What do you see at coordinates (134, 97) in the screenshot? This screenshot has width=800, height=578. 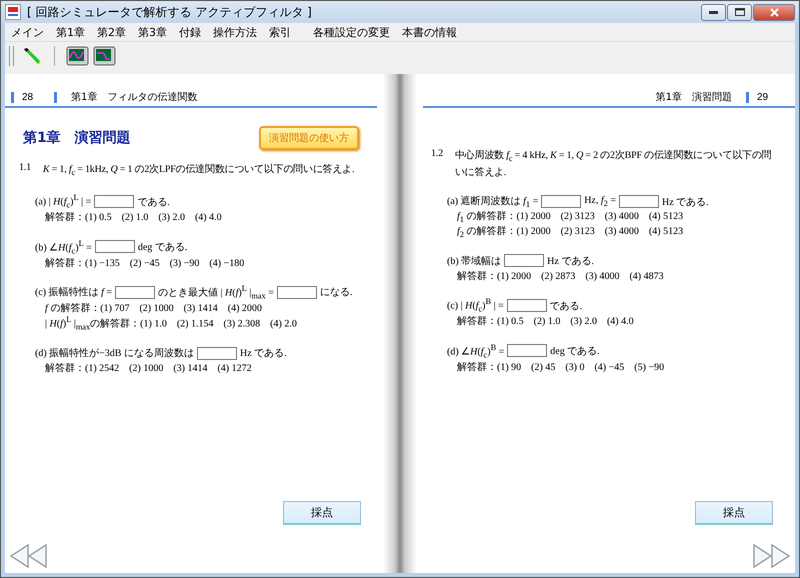 I see `page-header: 第1章 フィルタの伝達関数` at bounding box center [134, 97].